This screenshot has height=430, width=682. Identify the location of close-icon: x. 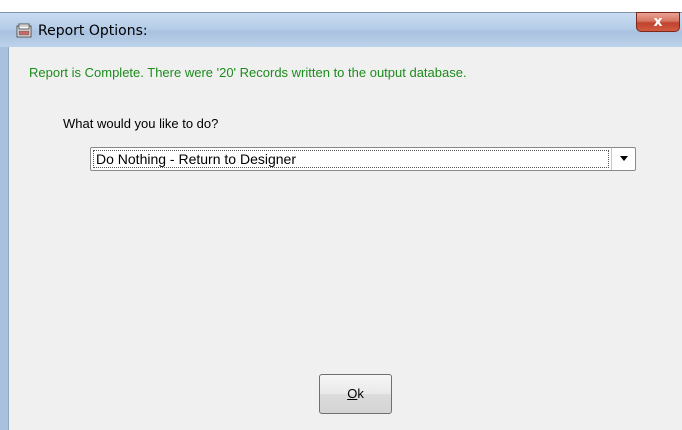
(658, 22).